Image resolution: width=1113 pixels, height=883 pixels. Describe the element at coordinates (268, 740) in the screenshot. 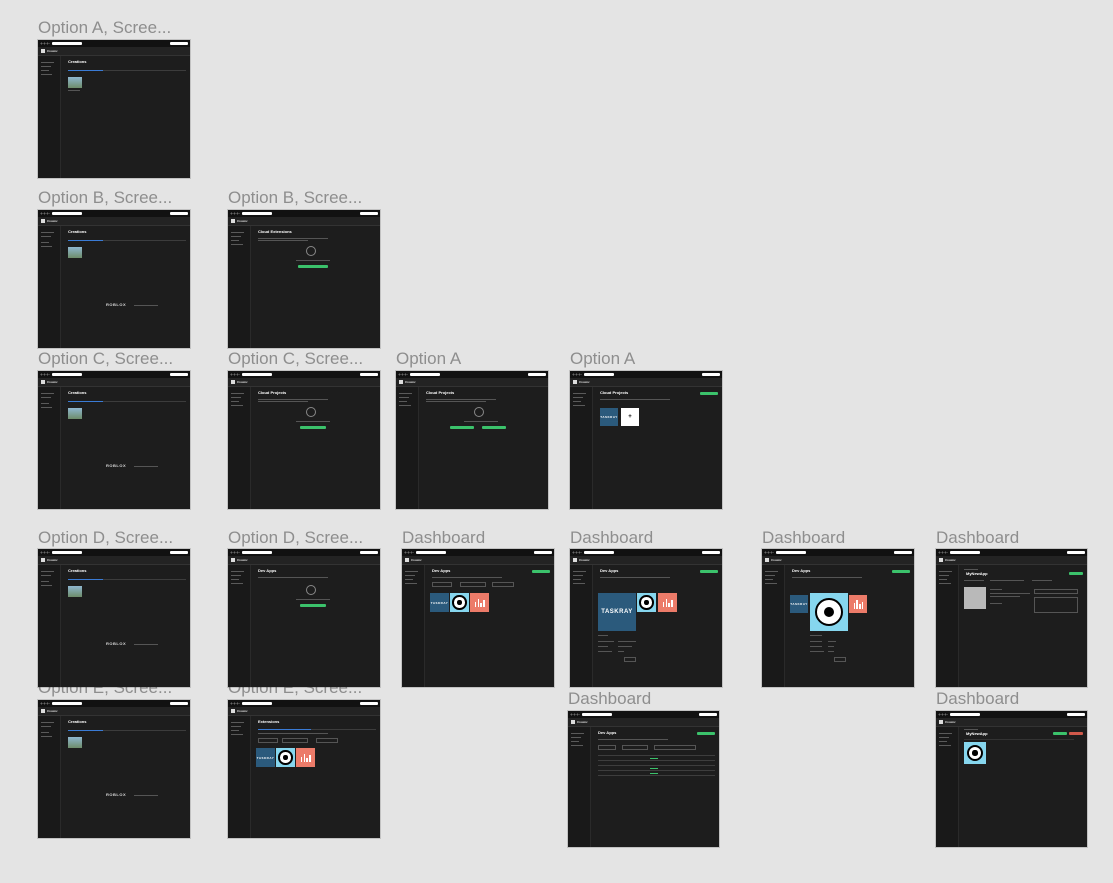

I see `filter-select` at that location.